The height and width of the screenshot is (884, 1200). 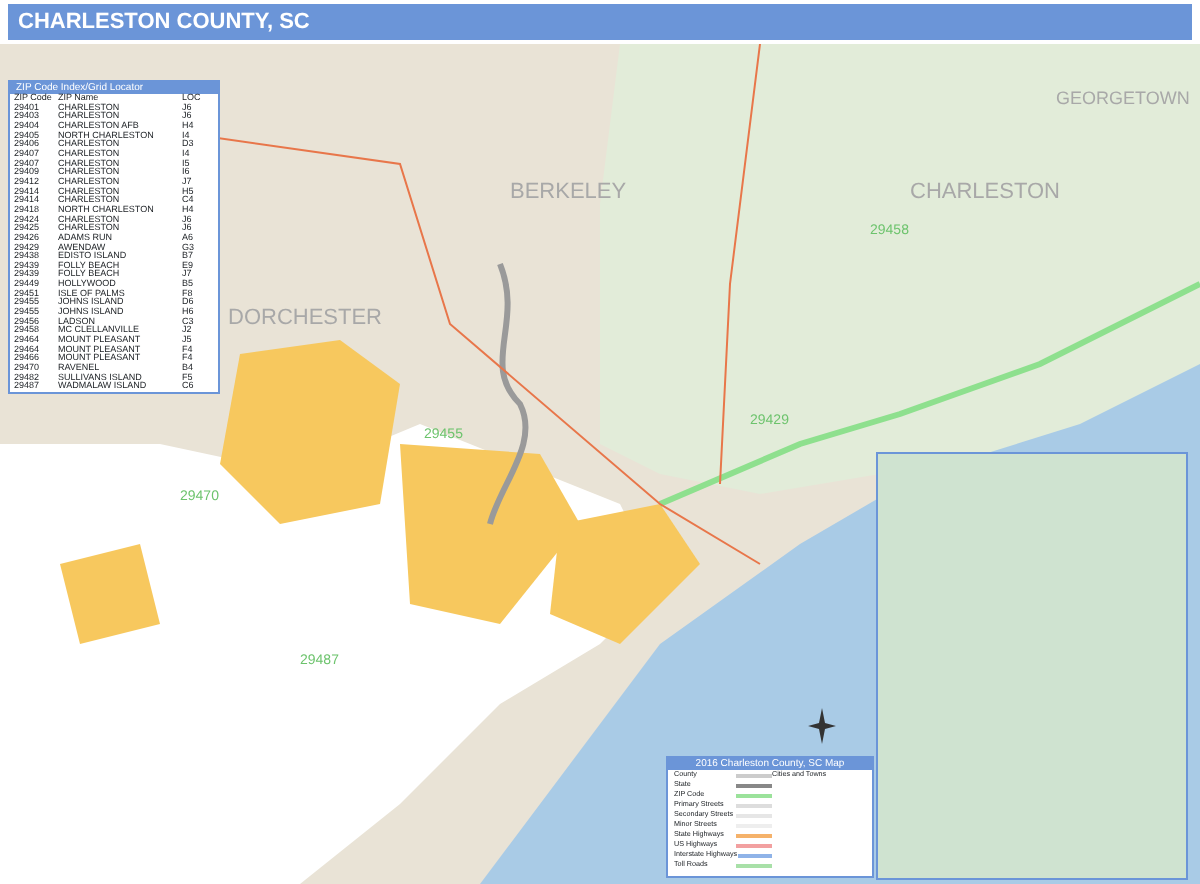 I want to click on county-label: DORCHESTER, so click(x=305, y=318).